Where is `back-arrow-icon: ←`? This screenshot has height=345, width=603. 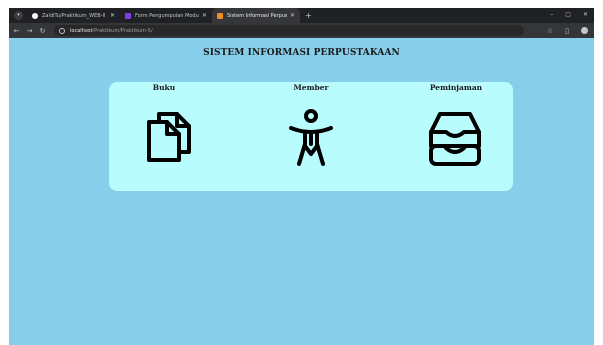
back-arrow-icon: ← is located at coordinates (16, 31).